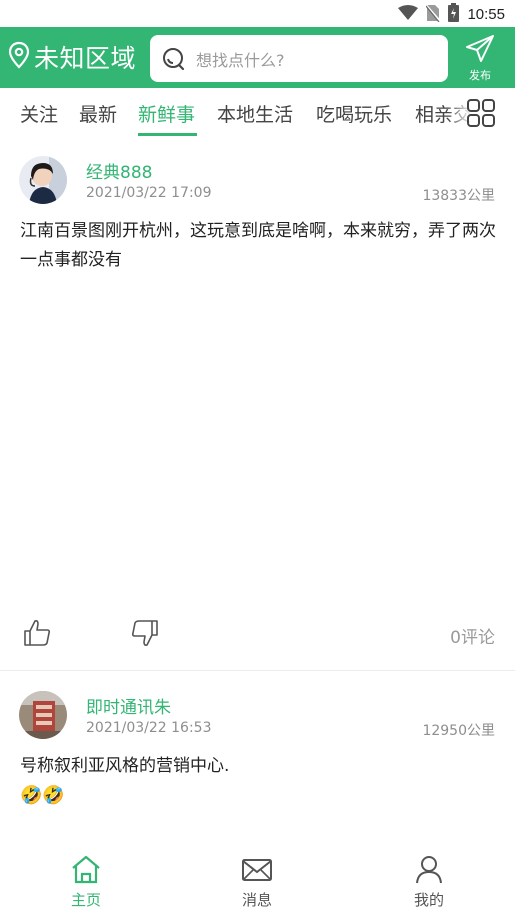  I want to click on tab-food-fun: 吃喝玩乐, so click(354, 113).